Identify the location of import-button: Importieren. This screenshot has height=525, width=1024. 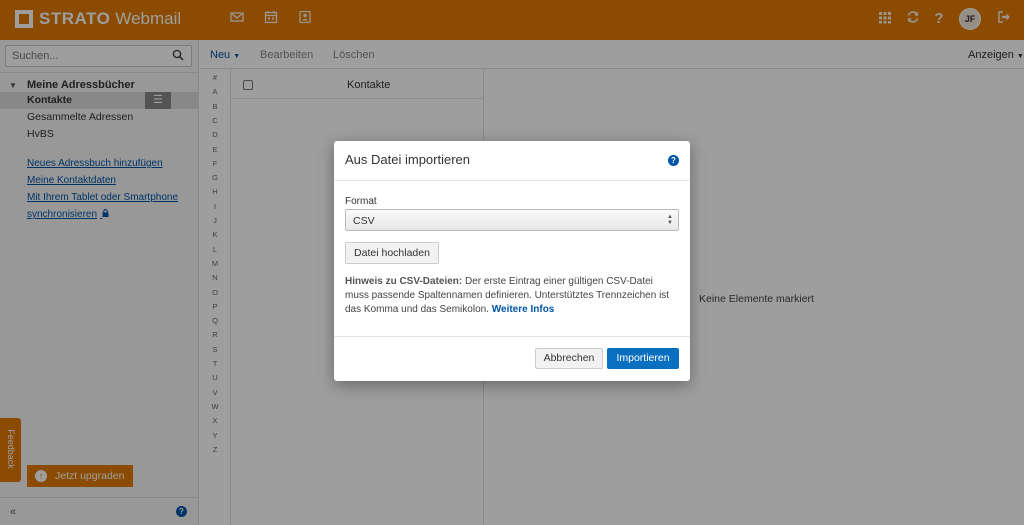
(643, 358).